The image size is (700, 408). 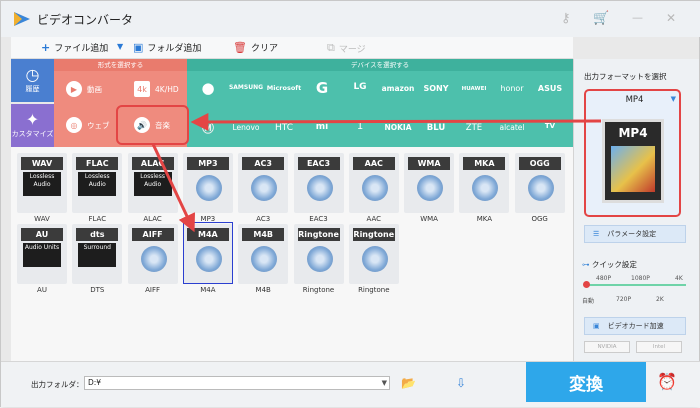 I want to click on merge-button: ⧉ マージ, so click(x=346, y=48).